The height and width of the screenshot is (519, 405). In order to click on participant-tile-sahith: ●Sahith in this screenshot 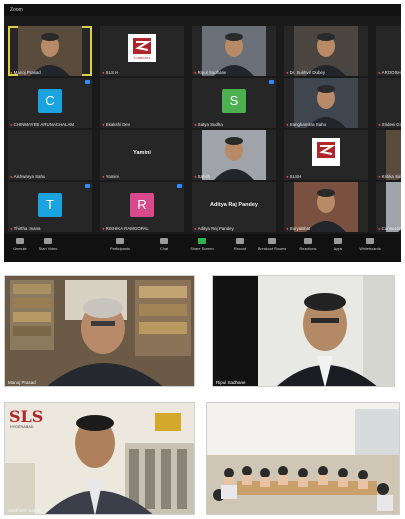, I will do `click(234, 155)`.